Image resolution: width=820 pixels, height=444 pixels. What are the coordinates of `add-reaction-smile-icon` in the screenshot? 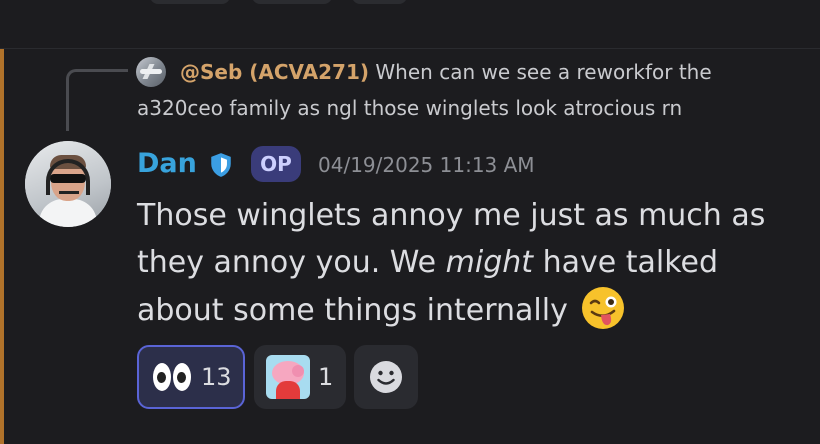 It's located at (386, 377).